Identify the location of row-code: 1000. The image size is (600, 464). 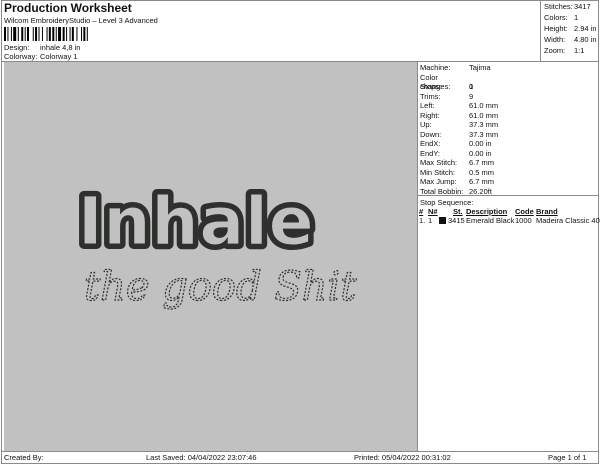
(523, 220).